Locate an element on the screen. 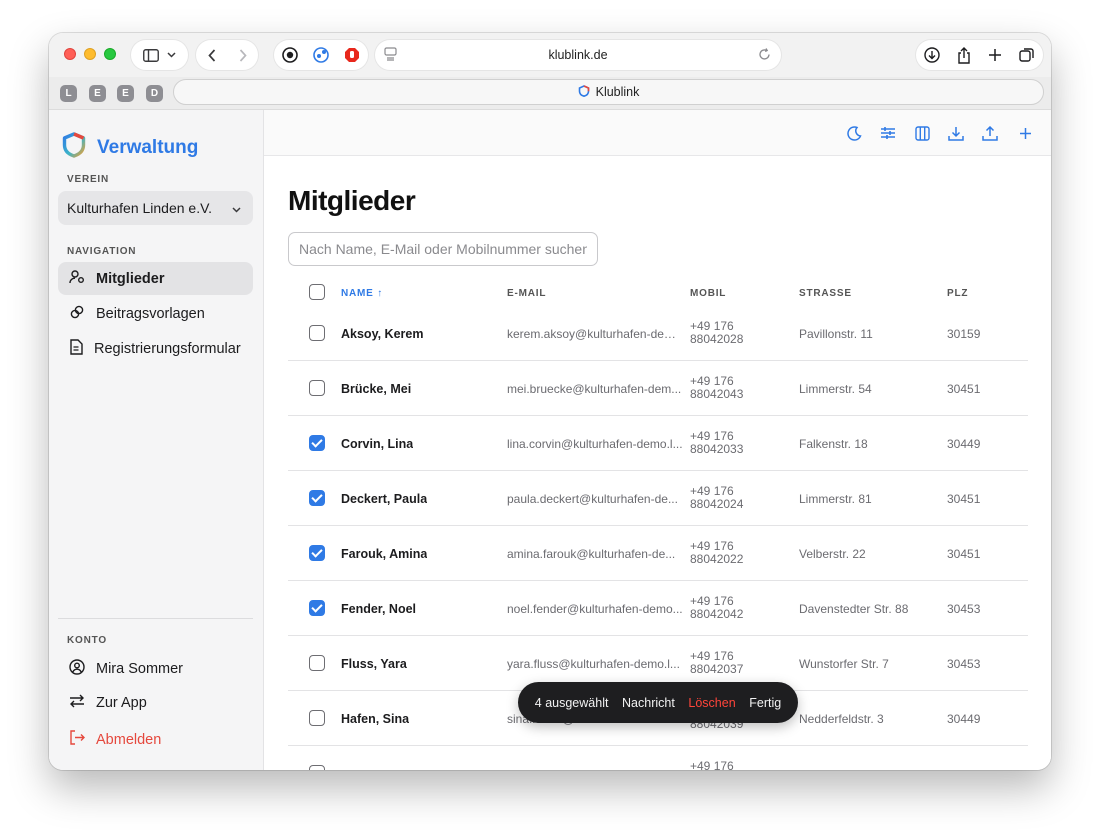 This screenshot has height=834, width=1100. record-extension-icon is located at coordinates (289, 55).